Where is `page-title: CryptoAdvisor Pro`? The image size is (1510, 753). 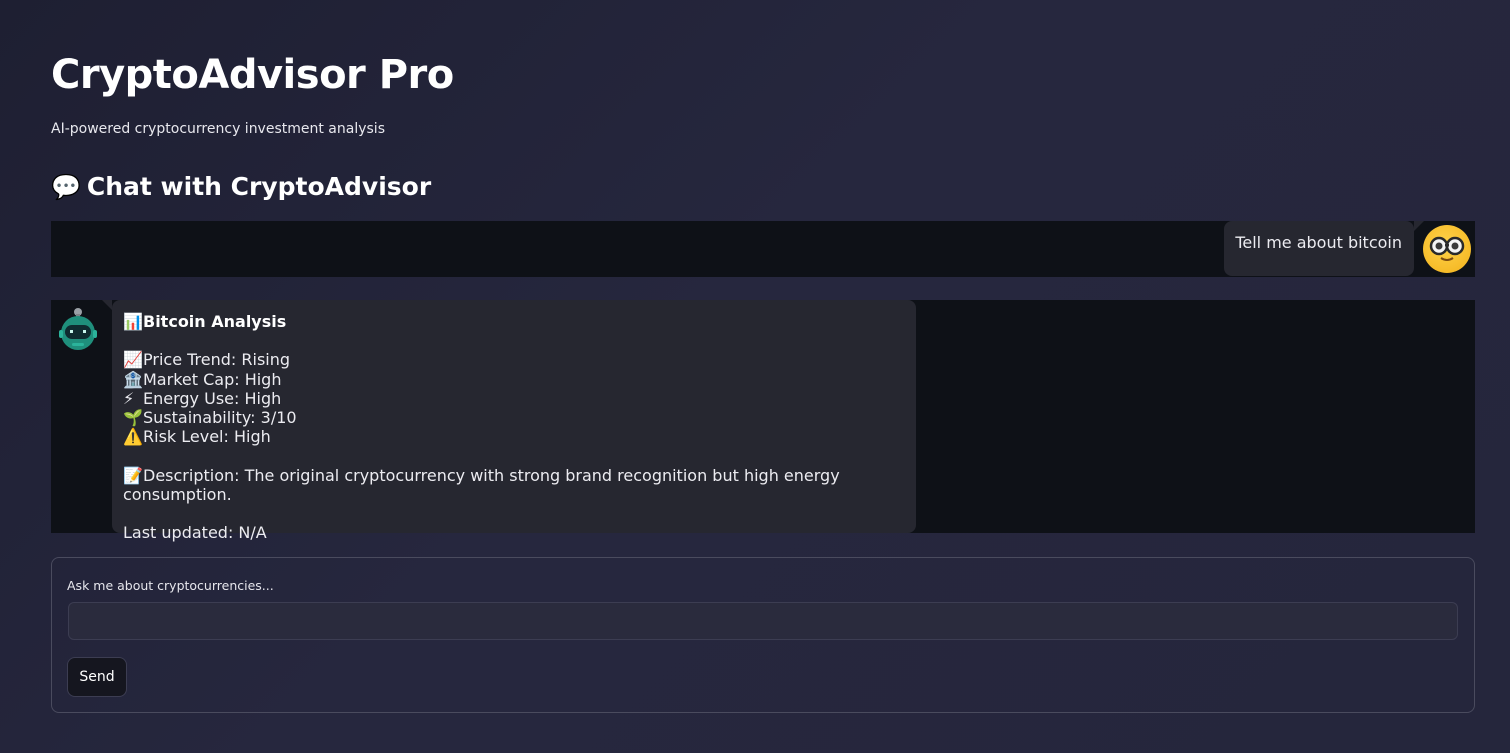
page-title: CryptoAdvisor Pro is located at coordinates (252, 75).